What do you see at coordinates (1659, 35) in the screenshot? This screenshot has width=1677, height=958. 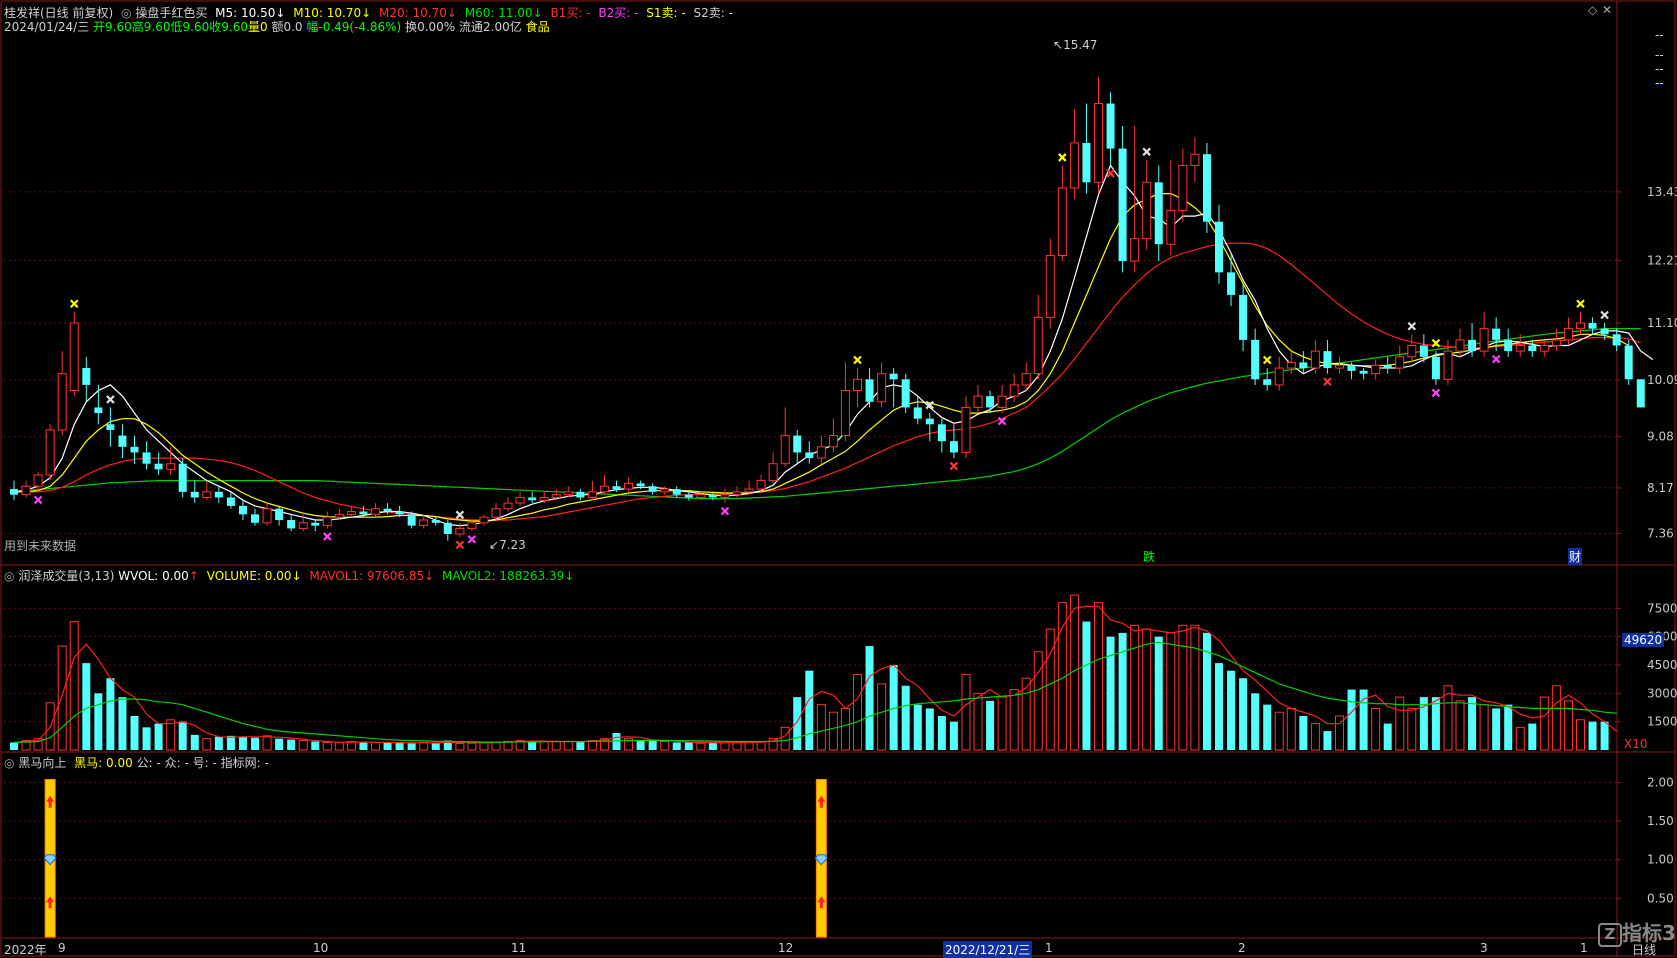 I see `right-dash-1: --` at bounding box center [1659, 35].